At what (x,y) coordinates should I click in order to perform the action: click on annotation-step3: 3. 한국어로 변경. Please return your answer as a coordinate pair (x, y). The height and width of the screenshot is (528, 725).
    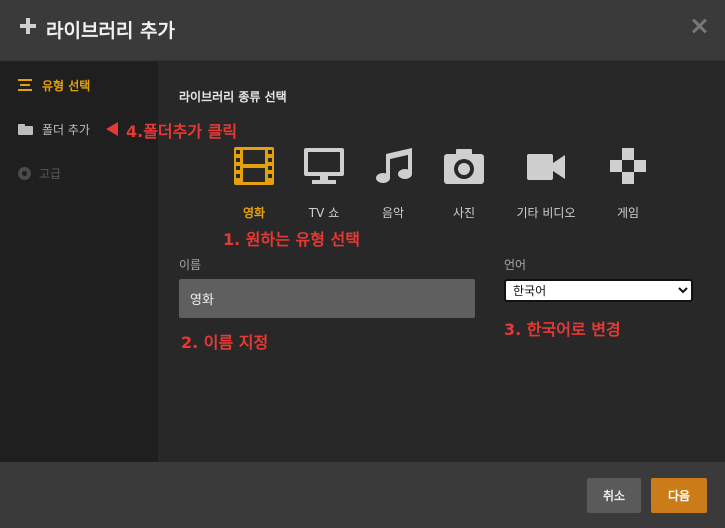
    Looking at the image, I should click on (562, 329).